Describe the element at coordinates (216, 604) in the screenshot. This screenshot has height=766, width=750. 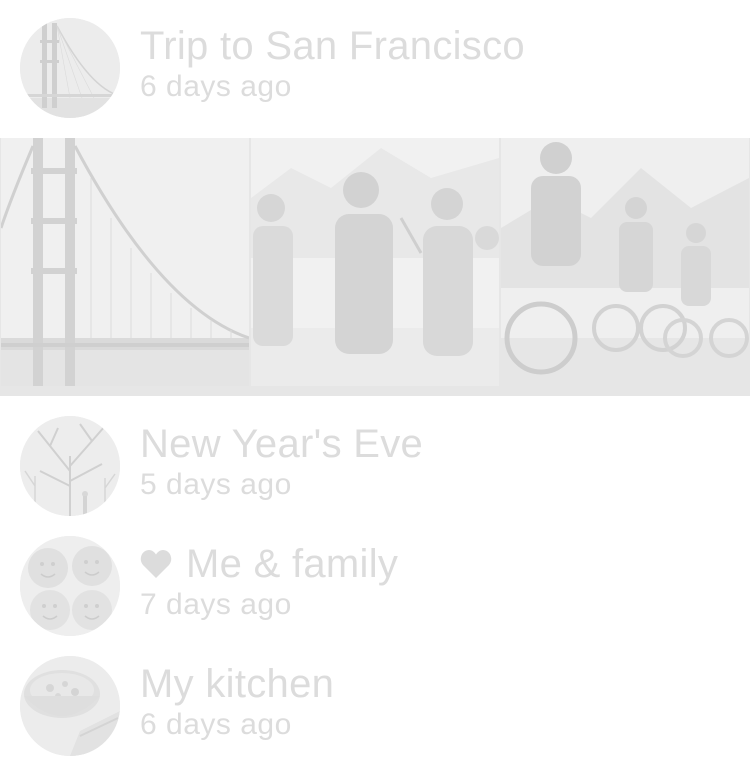
I see `album-date: 7 days ago` at that location.